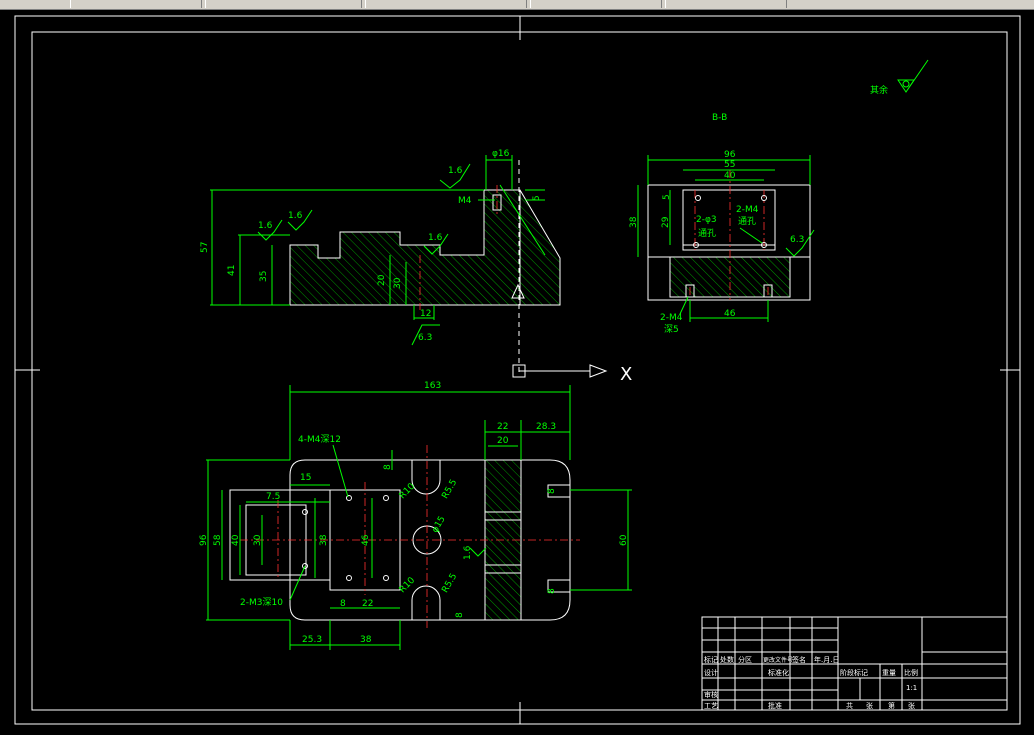  I want to click on svg-text: φ16, so click(501, 154).